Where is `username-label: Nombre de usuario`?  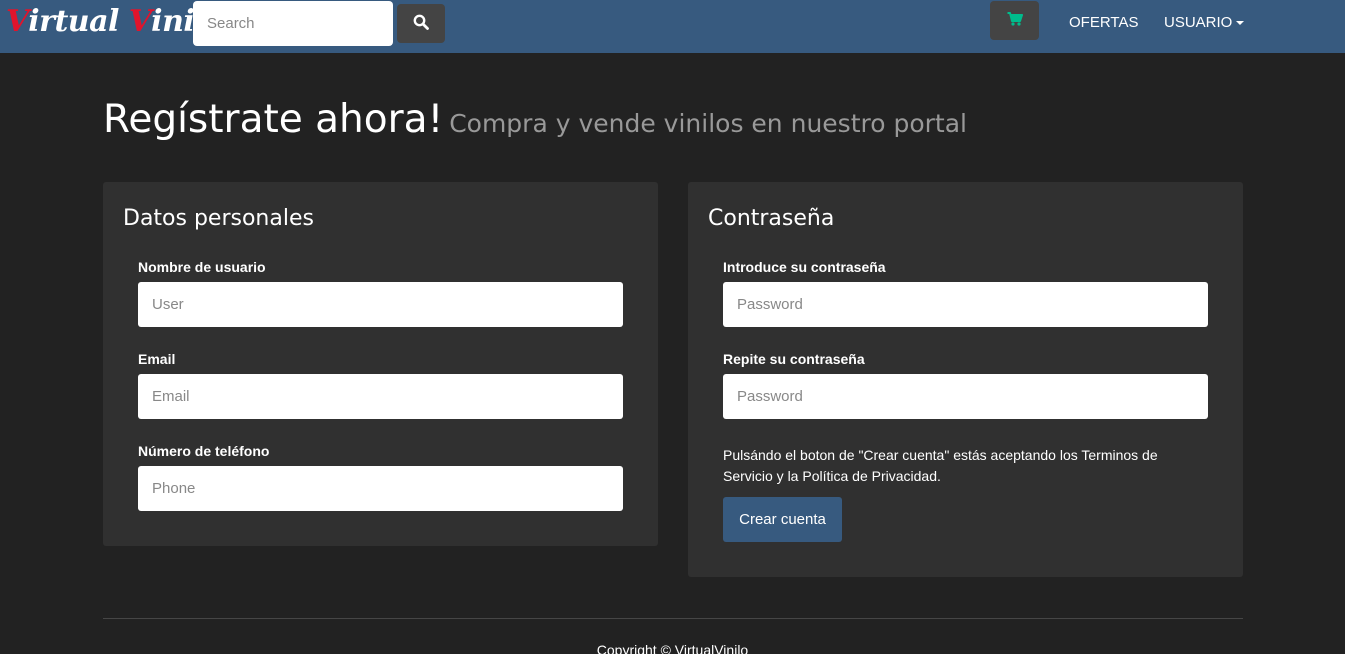
username-label: Nombre de usuario is located at coordinates (202, 267).